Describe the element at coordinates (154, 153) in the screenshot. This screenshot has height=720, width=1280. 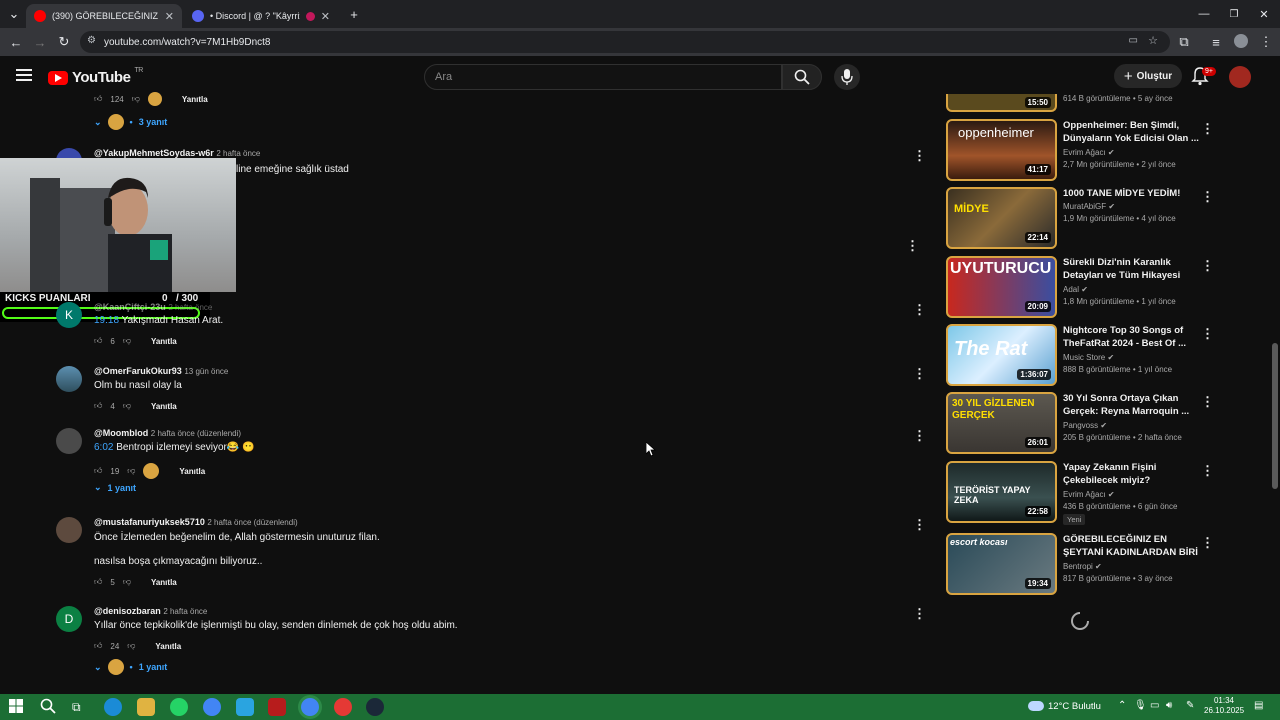
I see `comment-author: @YakupMehmetSoydas-w6r` at that location.